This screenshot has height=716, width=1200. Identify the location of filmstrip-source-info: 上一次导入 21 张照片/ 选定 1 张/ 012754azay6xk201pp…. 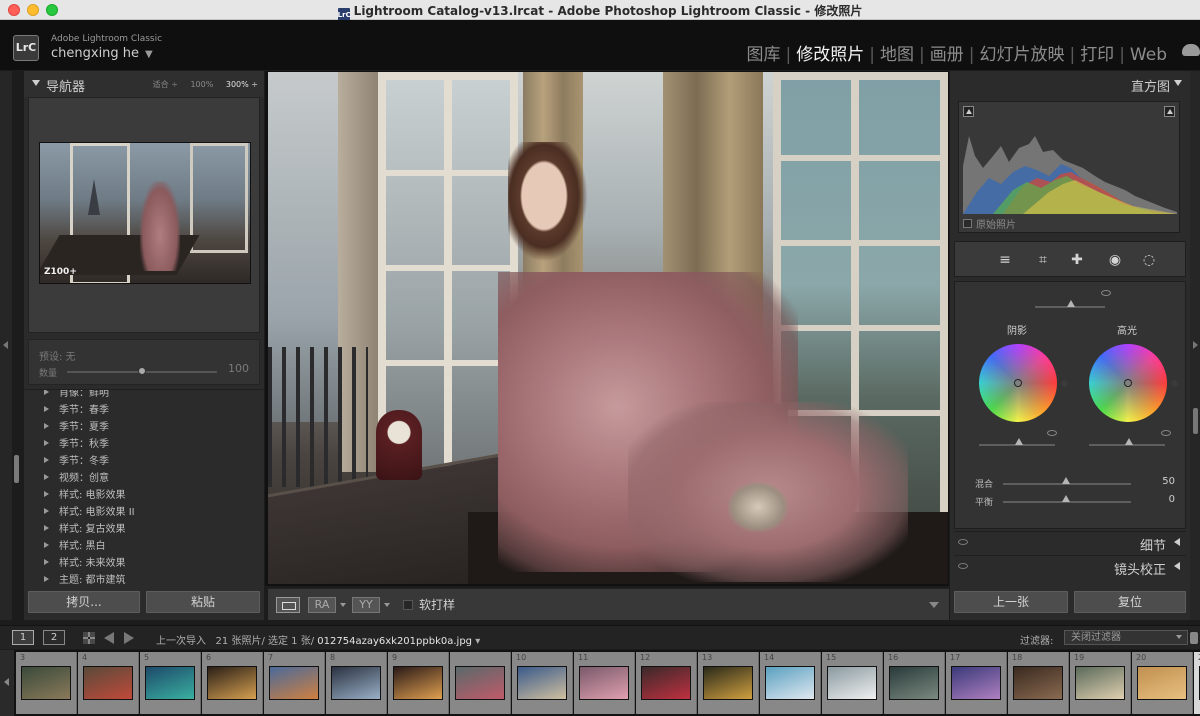
(318, 639).